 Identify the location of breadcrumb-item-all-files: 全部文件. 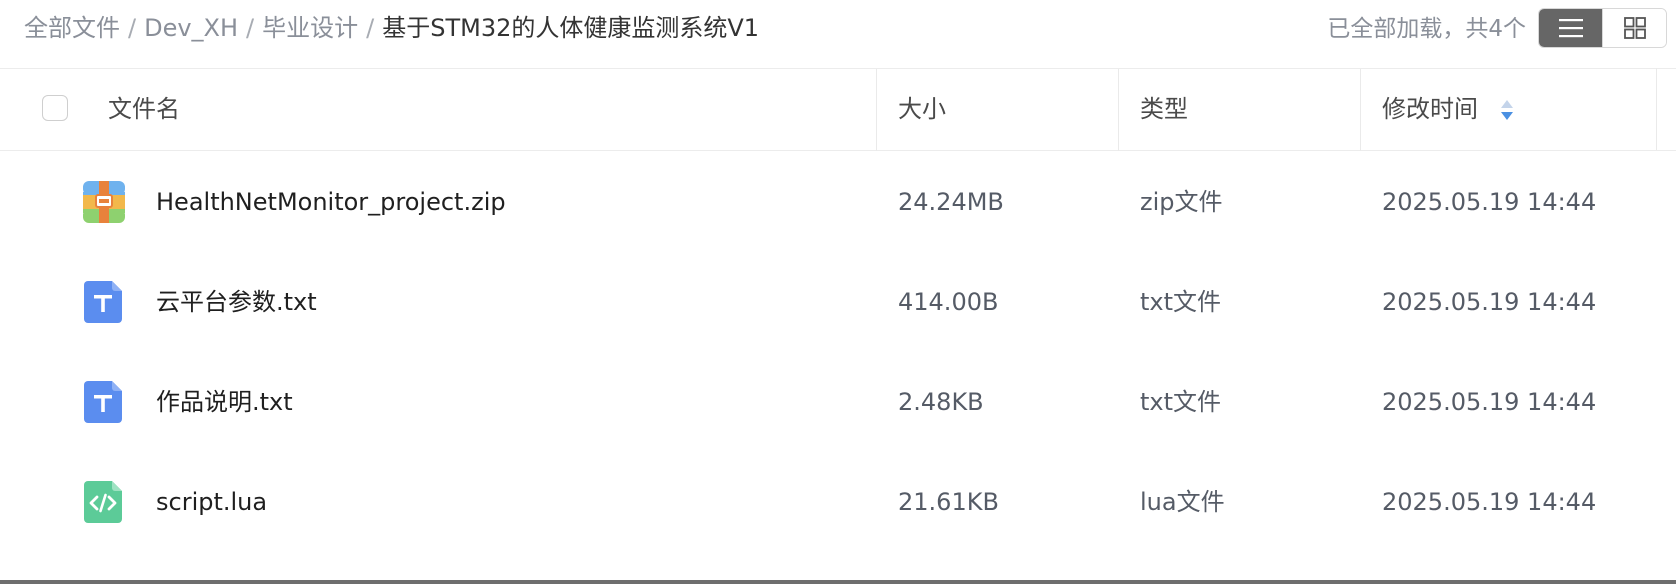
(72, 28).